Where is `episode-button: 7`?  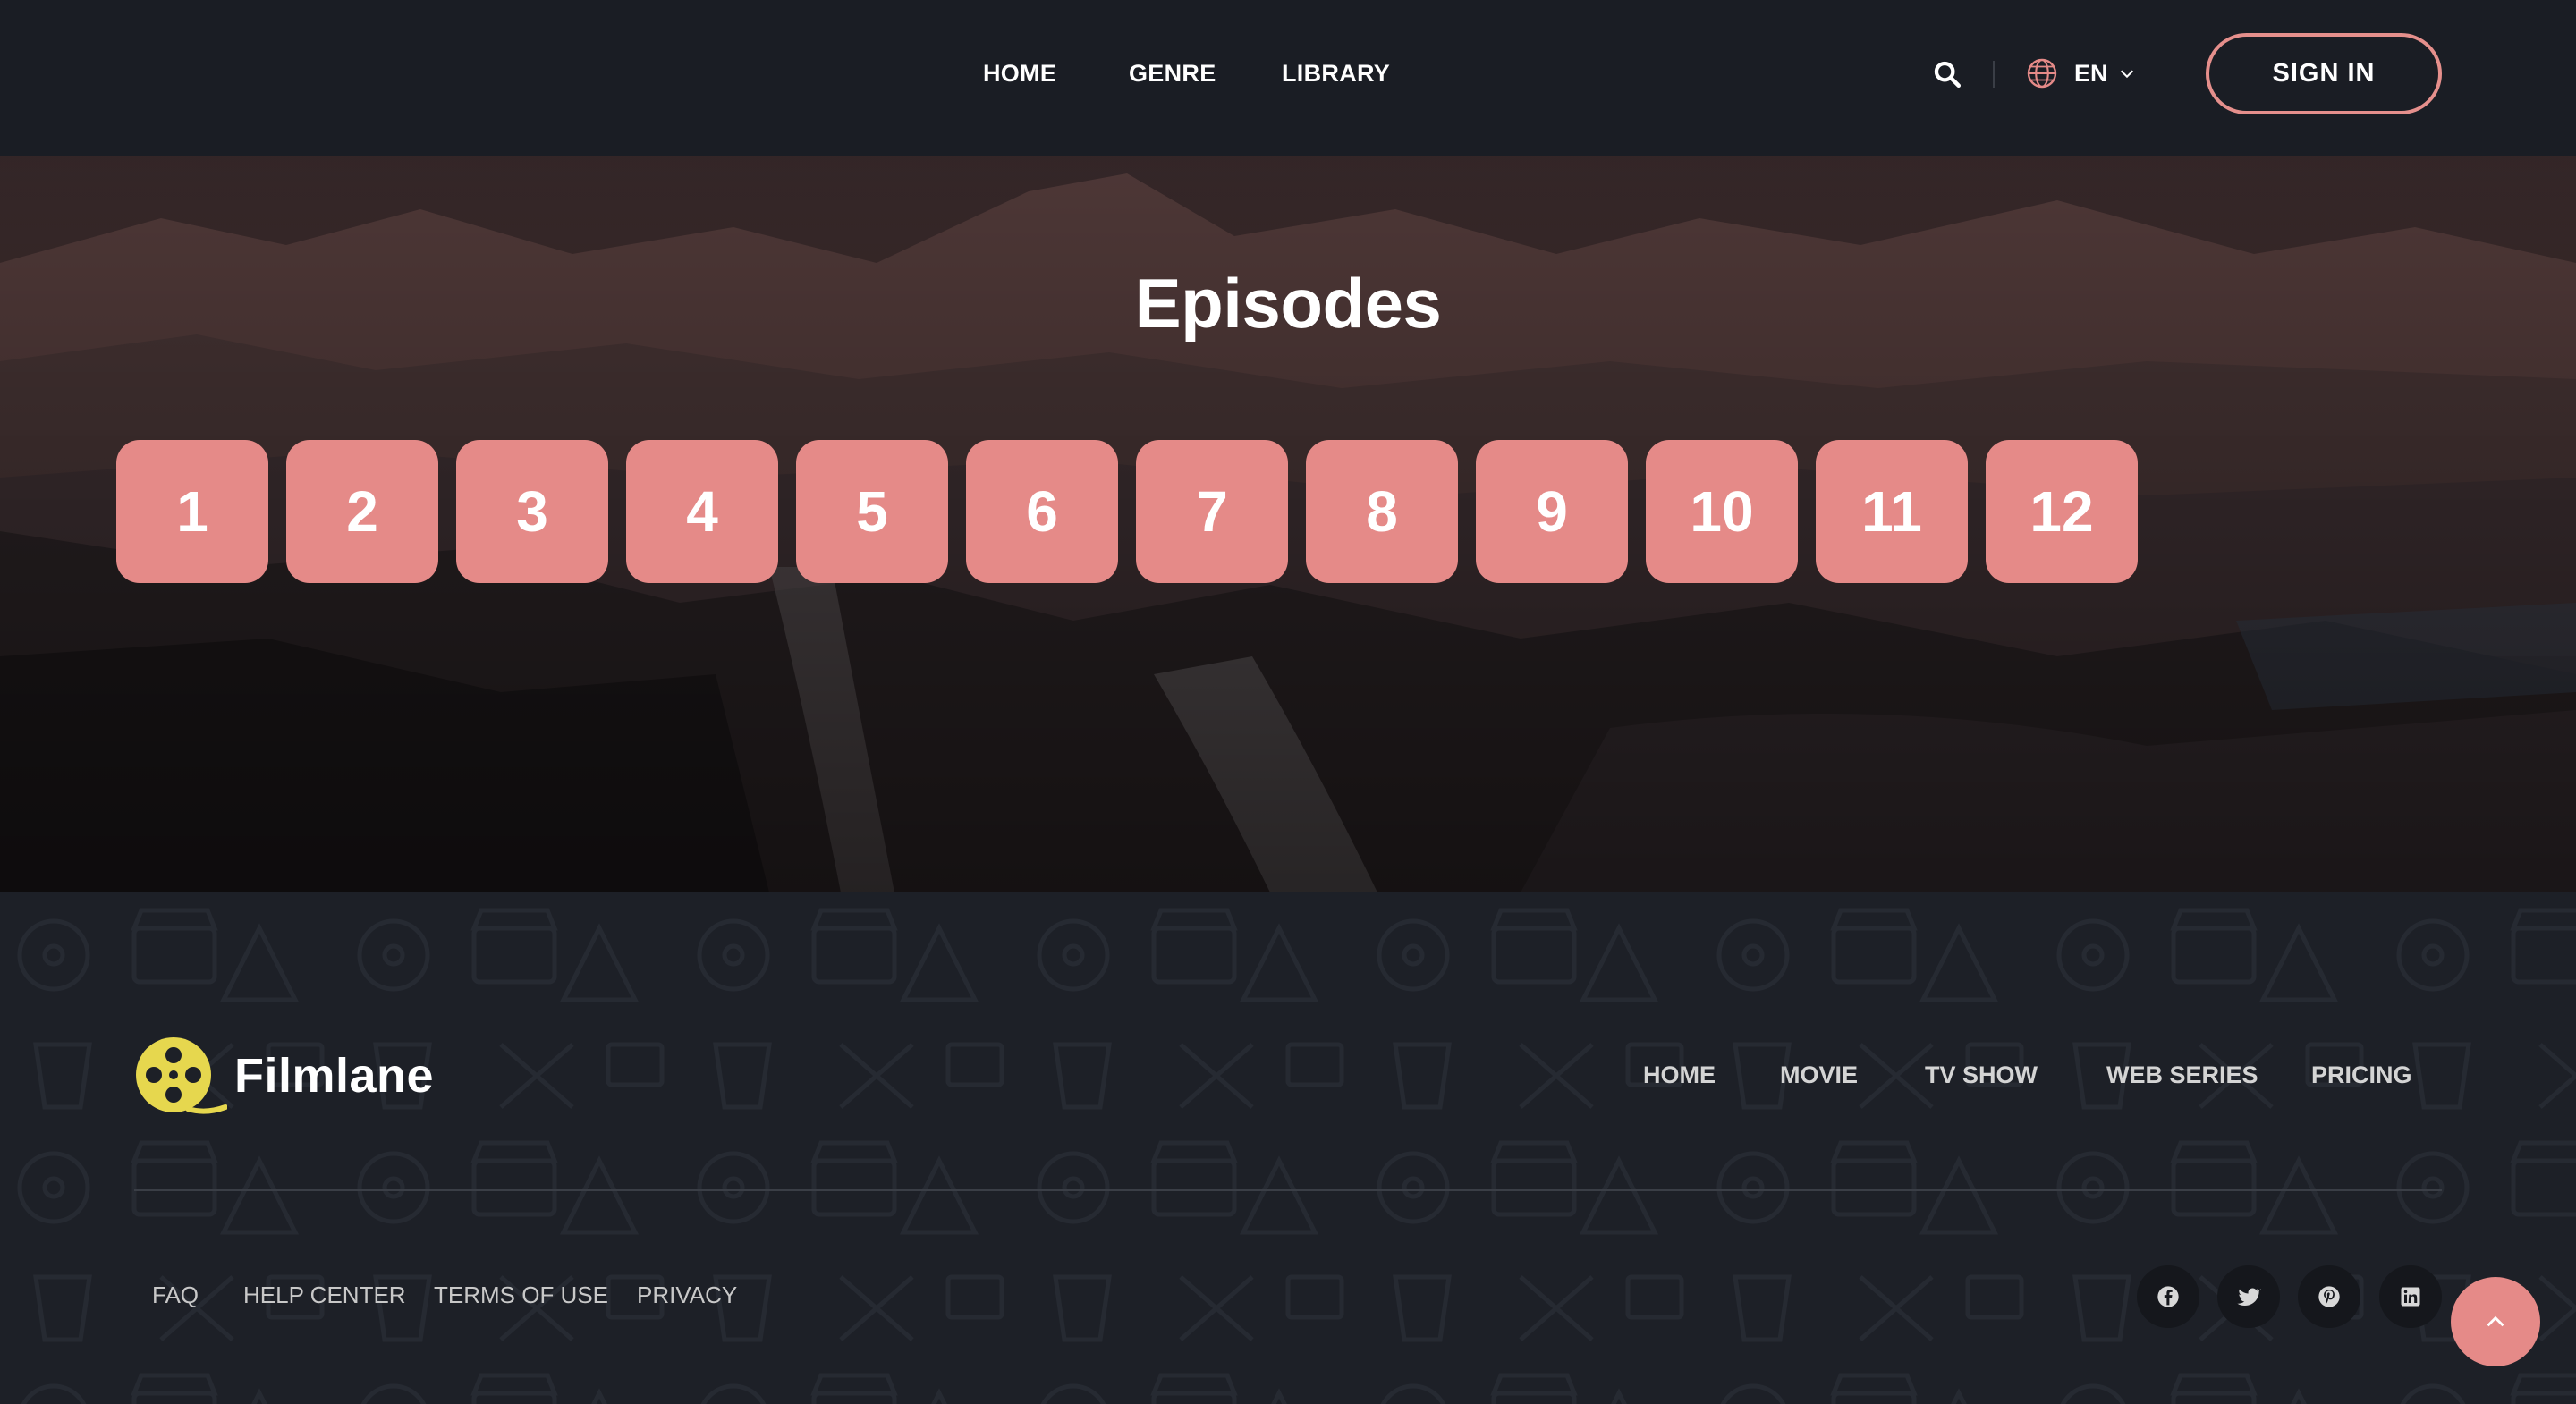 episode-button: 7 is located at coordinates (1212, 511).